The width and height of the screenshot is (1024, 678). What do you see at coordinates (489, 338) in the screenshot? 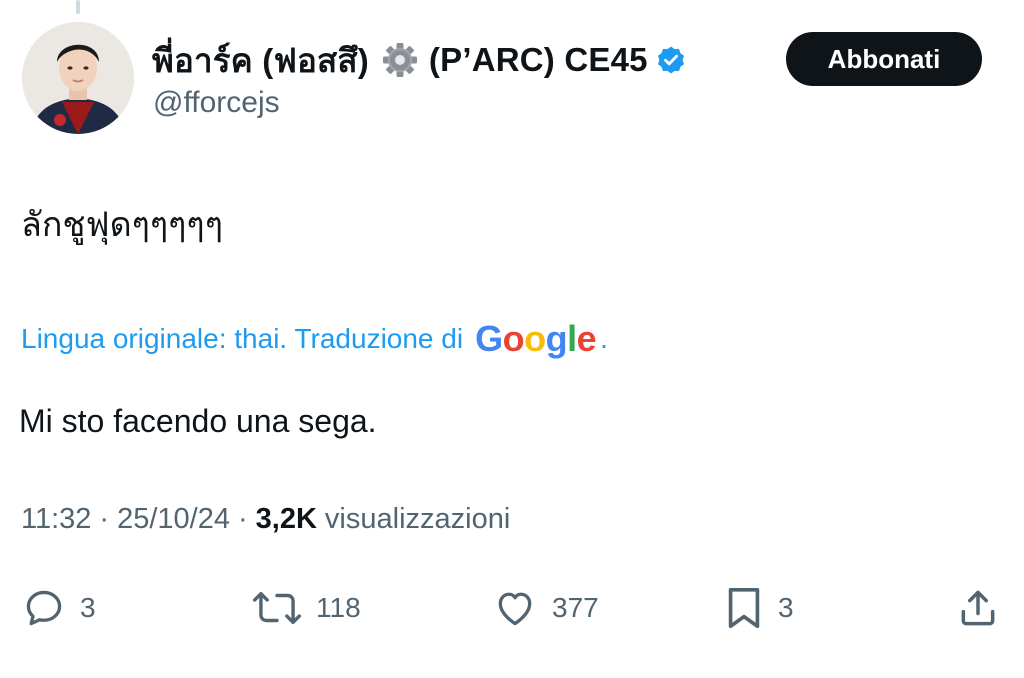
I see `google-logo-letter: G` at bounding box center [489, 338].